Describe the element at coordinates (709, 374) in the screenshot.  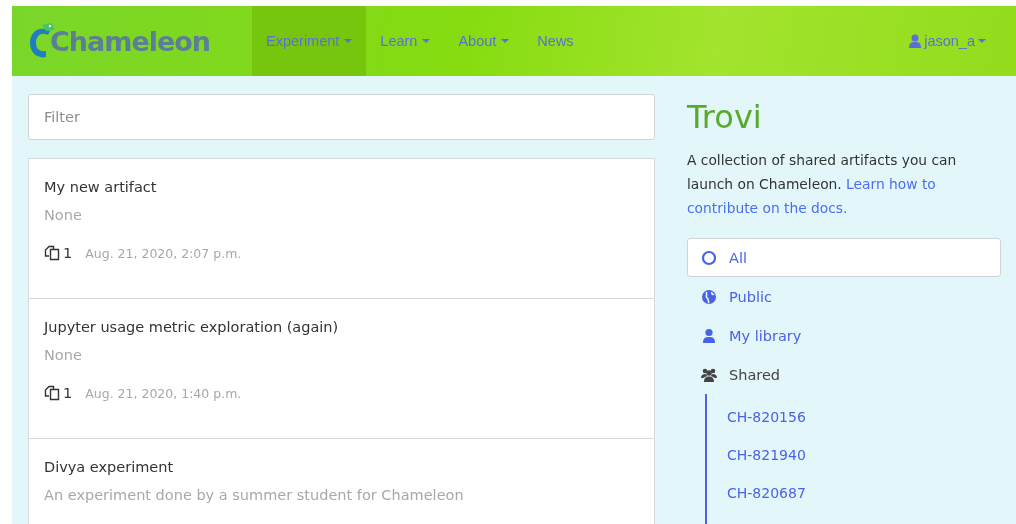
I see `users-icon` at that location.